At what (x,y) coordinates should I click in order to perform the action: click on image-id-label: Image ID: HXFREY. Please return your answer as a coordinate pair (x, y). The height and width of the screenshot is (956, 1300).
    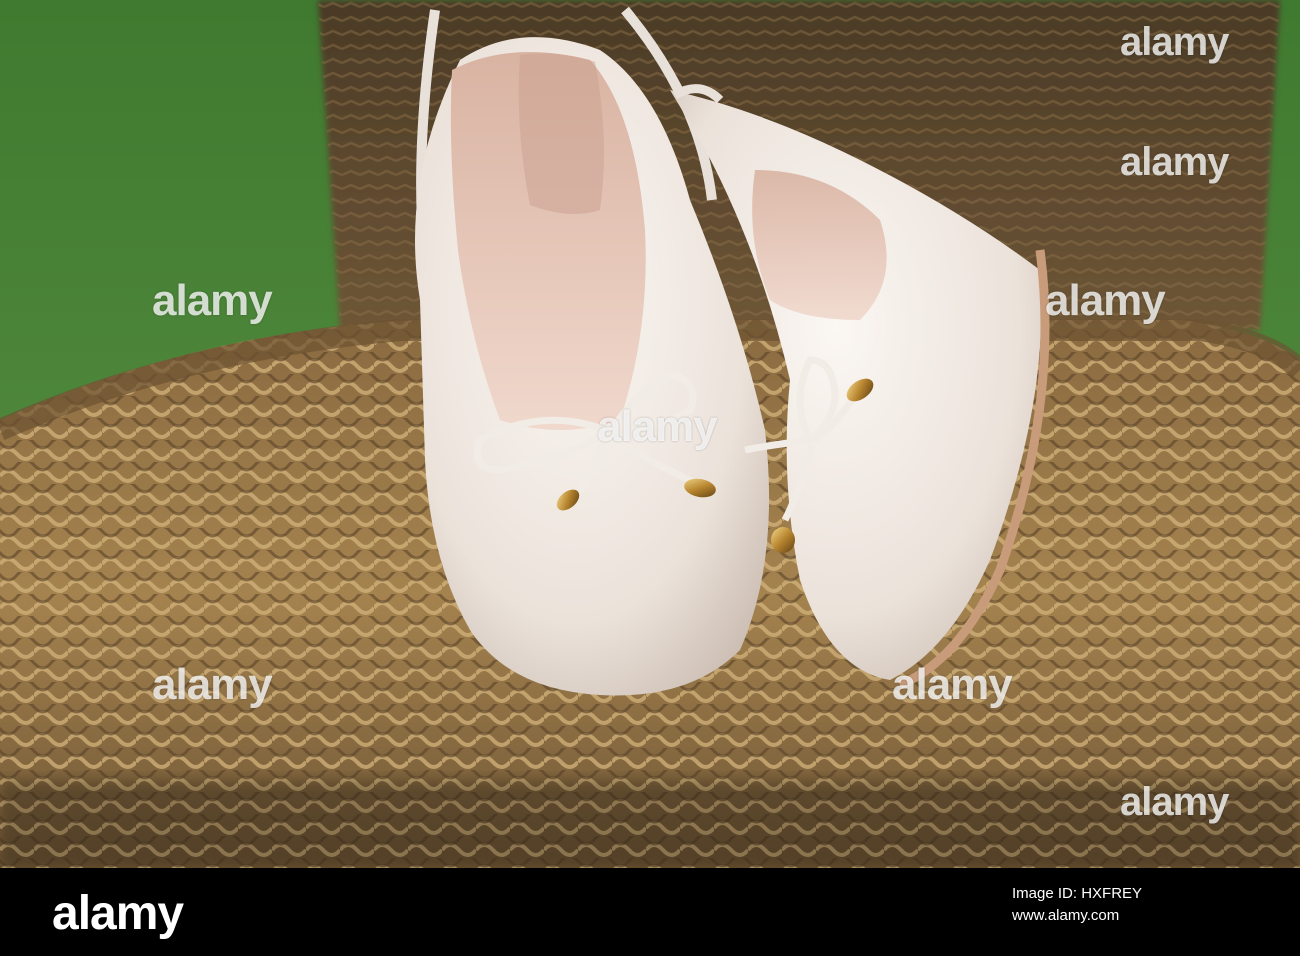
    Looking at the image, I should click on (1077, 893).